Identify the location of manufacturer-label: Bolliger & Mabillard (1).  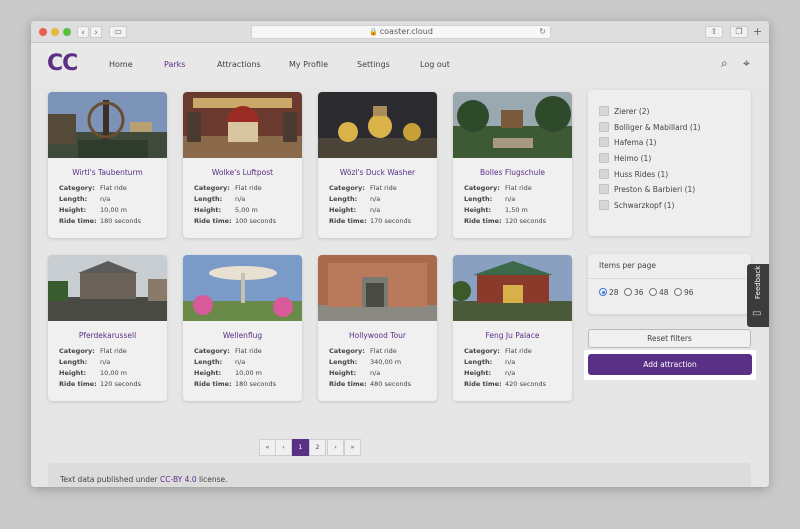
(657, 127).